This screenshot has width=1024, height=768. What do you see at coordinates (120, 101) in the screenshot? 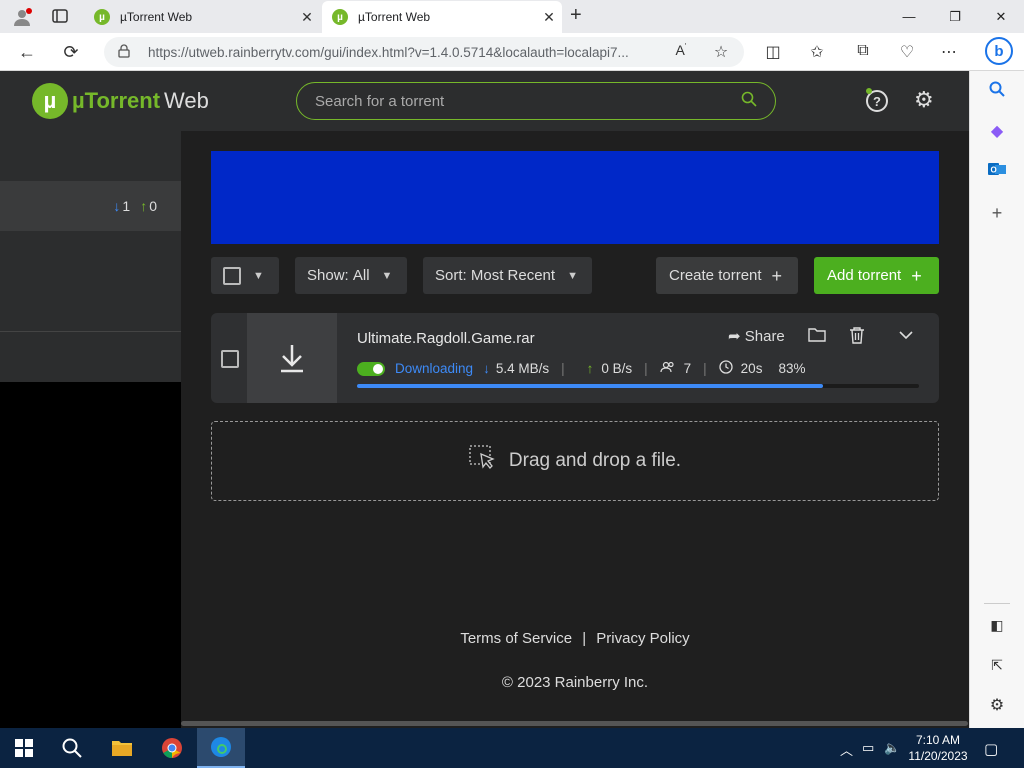
I see `utorrent-logo: µ µTorrent Web` at bounding box center [120, 101].